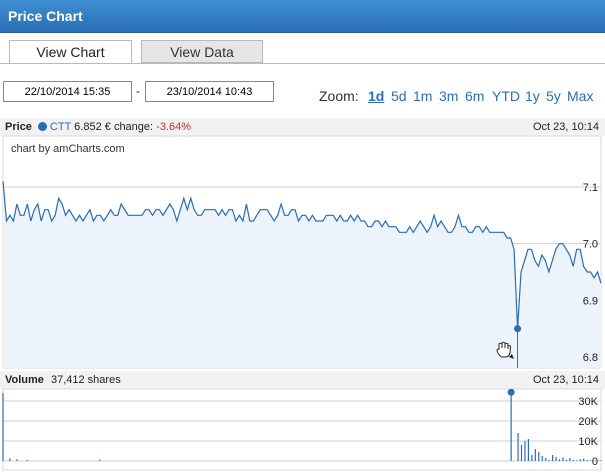 This screenshot has height=472, width=605. What do you see at coordinates (588, 422) in the screenshot?
I see `volume-tick-label: 20K` at bounding box center [588, 422].